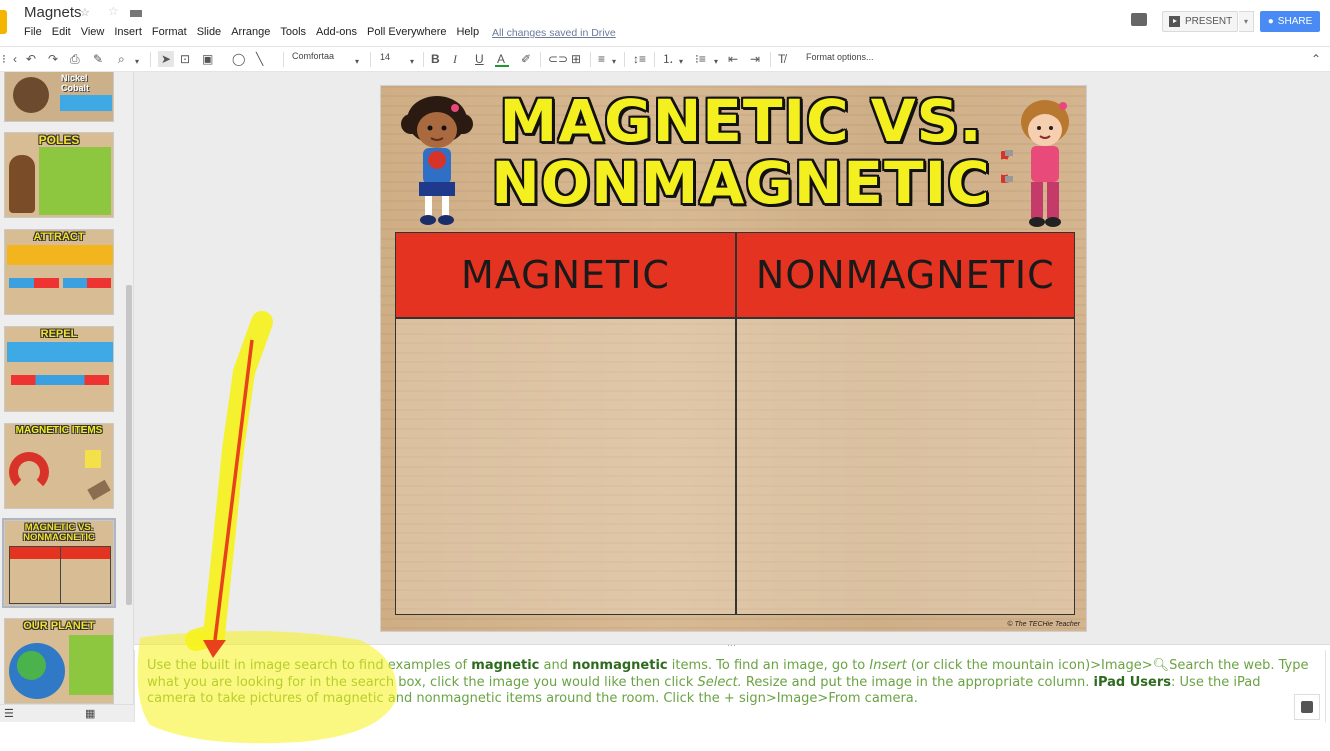 The height and width of the screenshot is (751, 1330). What do you see at coordinates (37, 671) in the screenshot?
I see `thumbnail-earth-image` at bounding box center [37, 671].